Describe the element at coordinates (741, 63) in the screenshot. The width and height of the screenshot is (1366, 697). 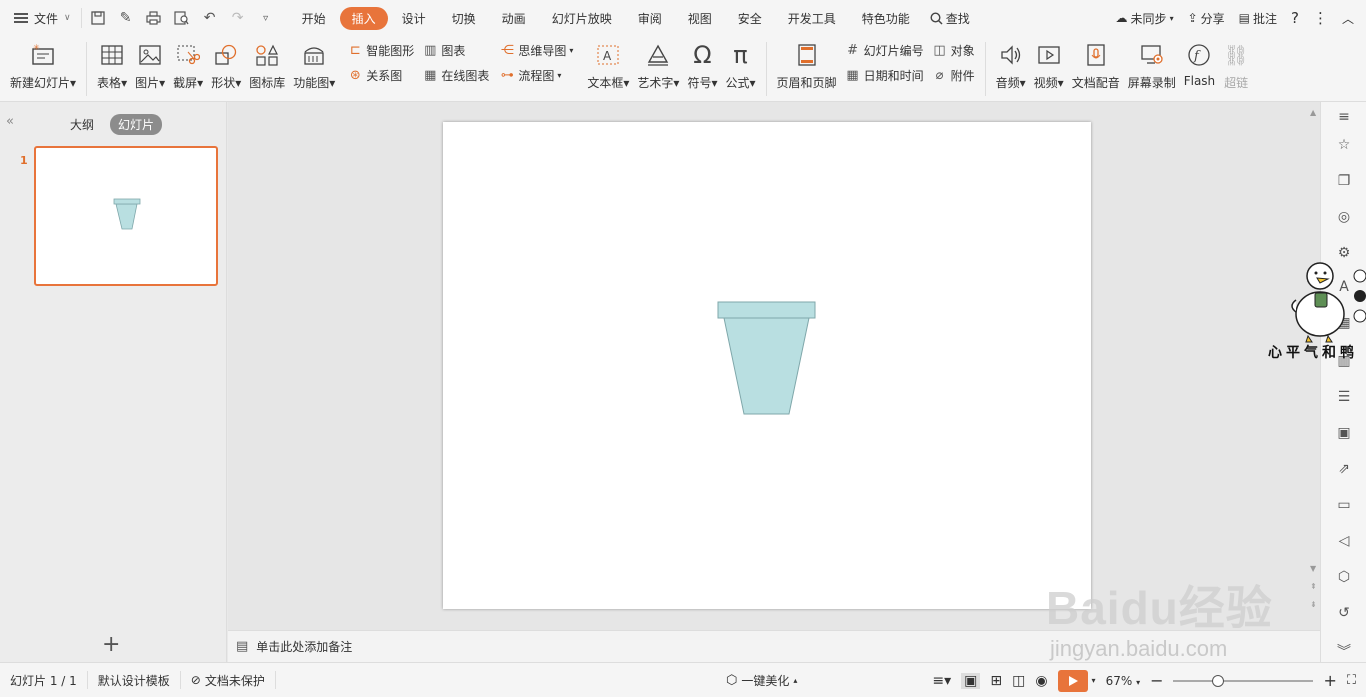
I see `formula-button: π 公式▾` at that location.